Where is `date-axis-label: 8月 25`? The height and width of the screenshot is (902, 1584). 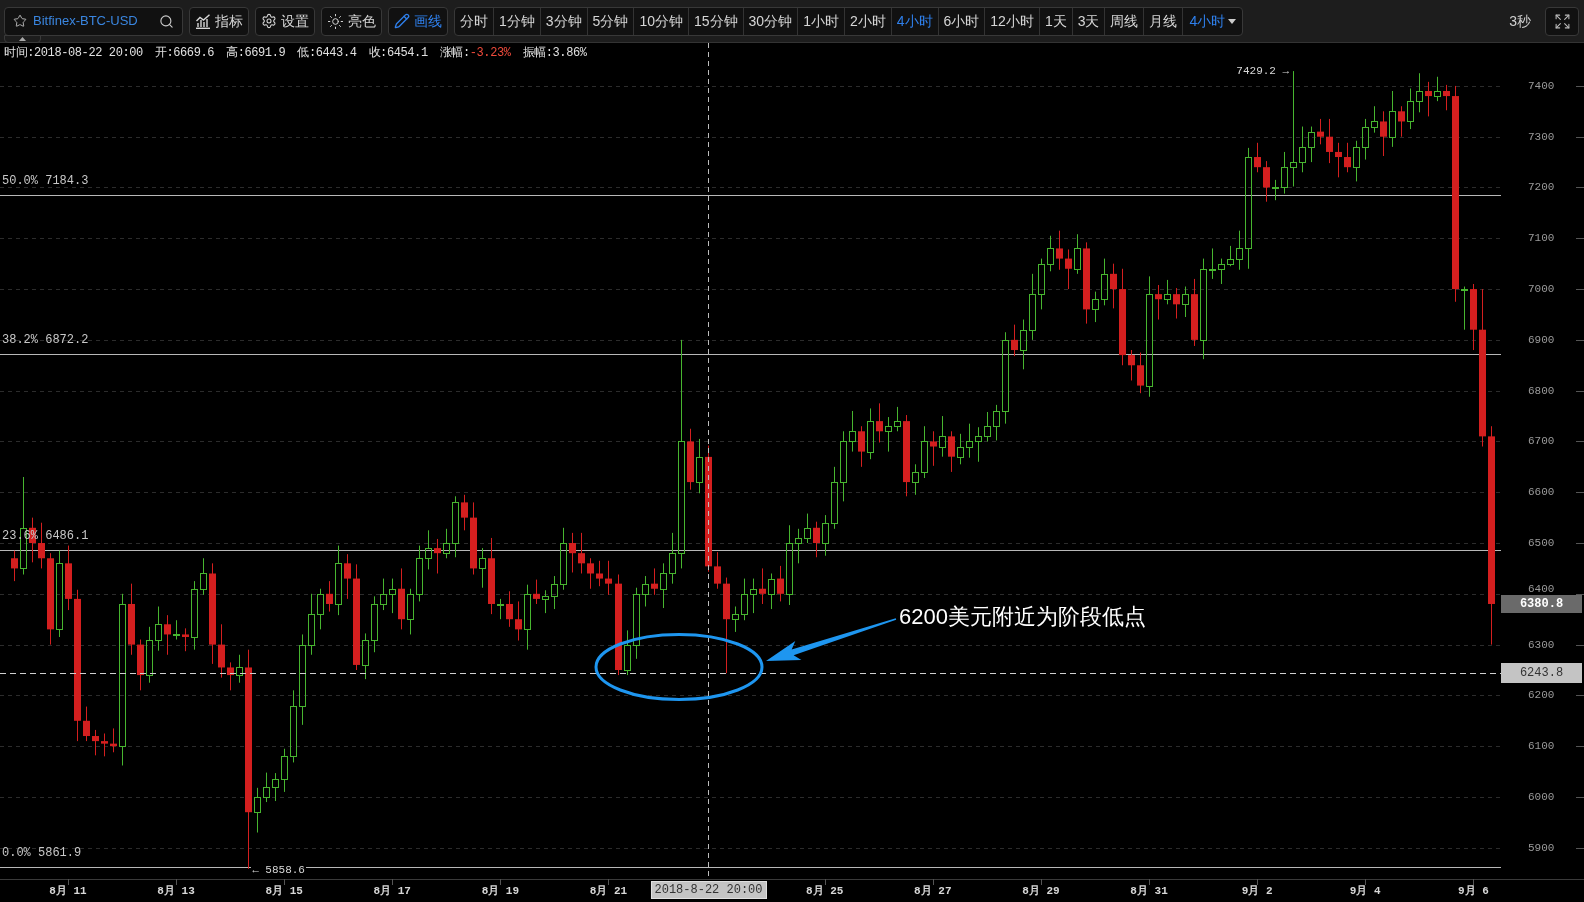
date-axis-label: 8月 25 is located at coordinates (825, 891).